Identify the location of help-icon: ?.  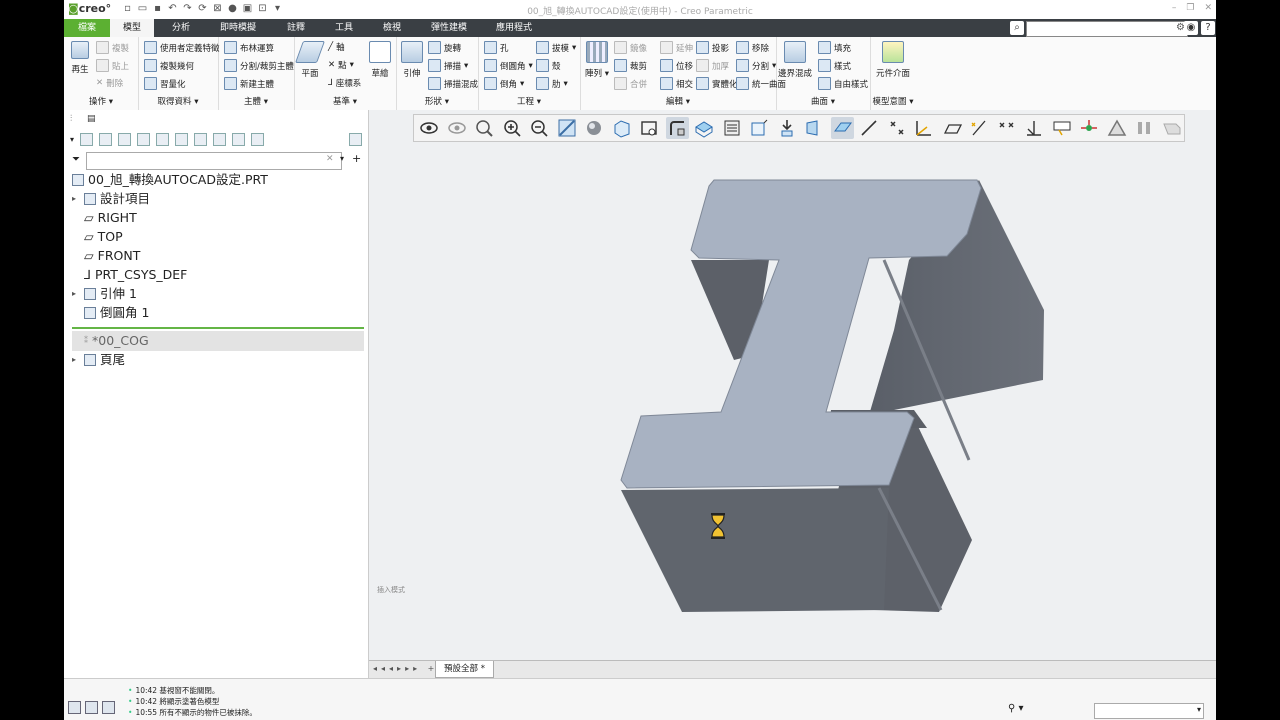
(1208, 28).